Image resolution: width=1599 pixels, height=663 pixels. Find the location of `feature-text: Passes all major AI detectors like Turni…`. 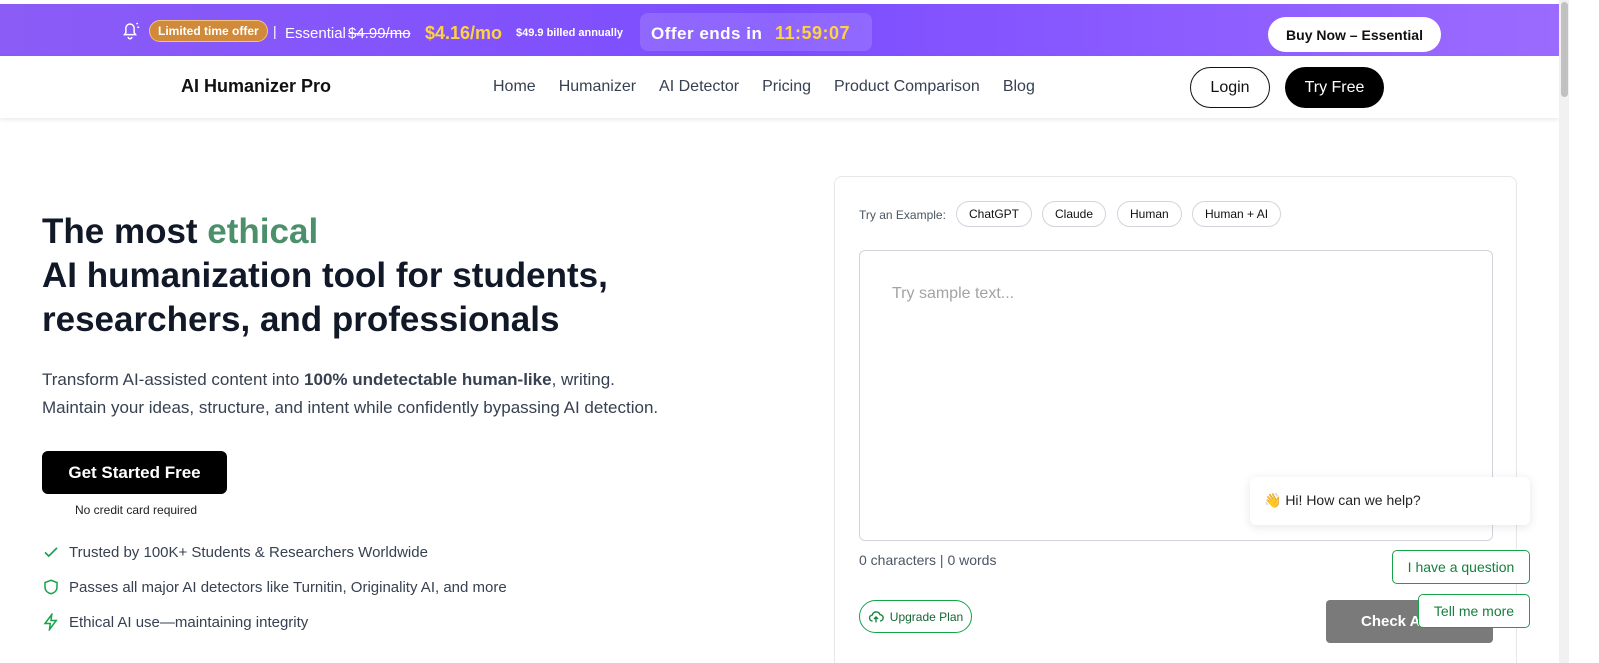

feature-text: Passes all major AI detectors like Turni… is located at coordinates (288, 587).